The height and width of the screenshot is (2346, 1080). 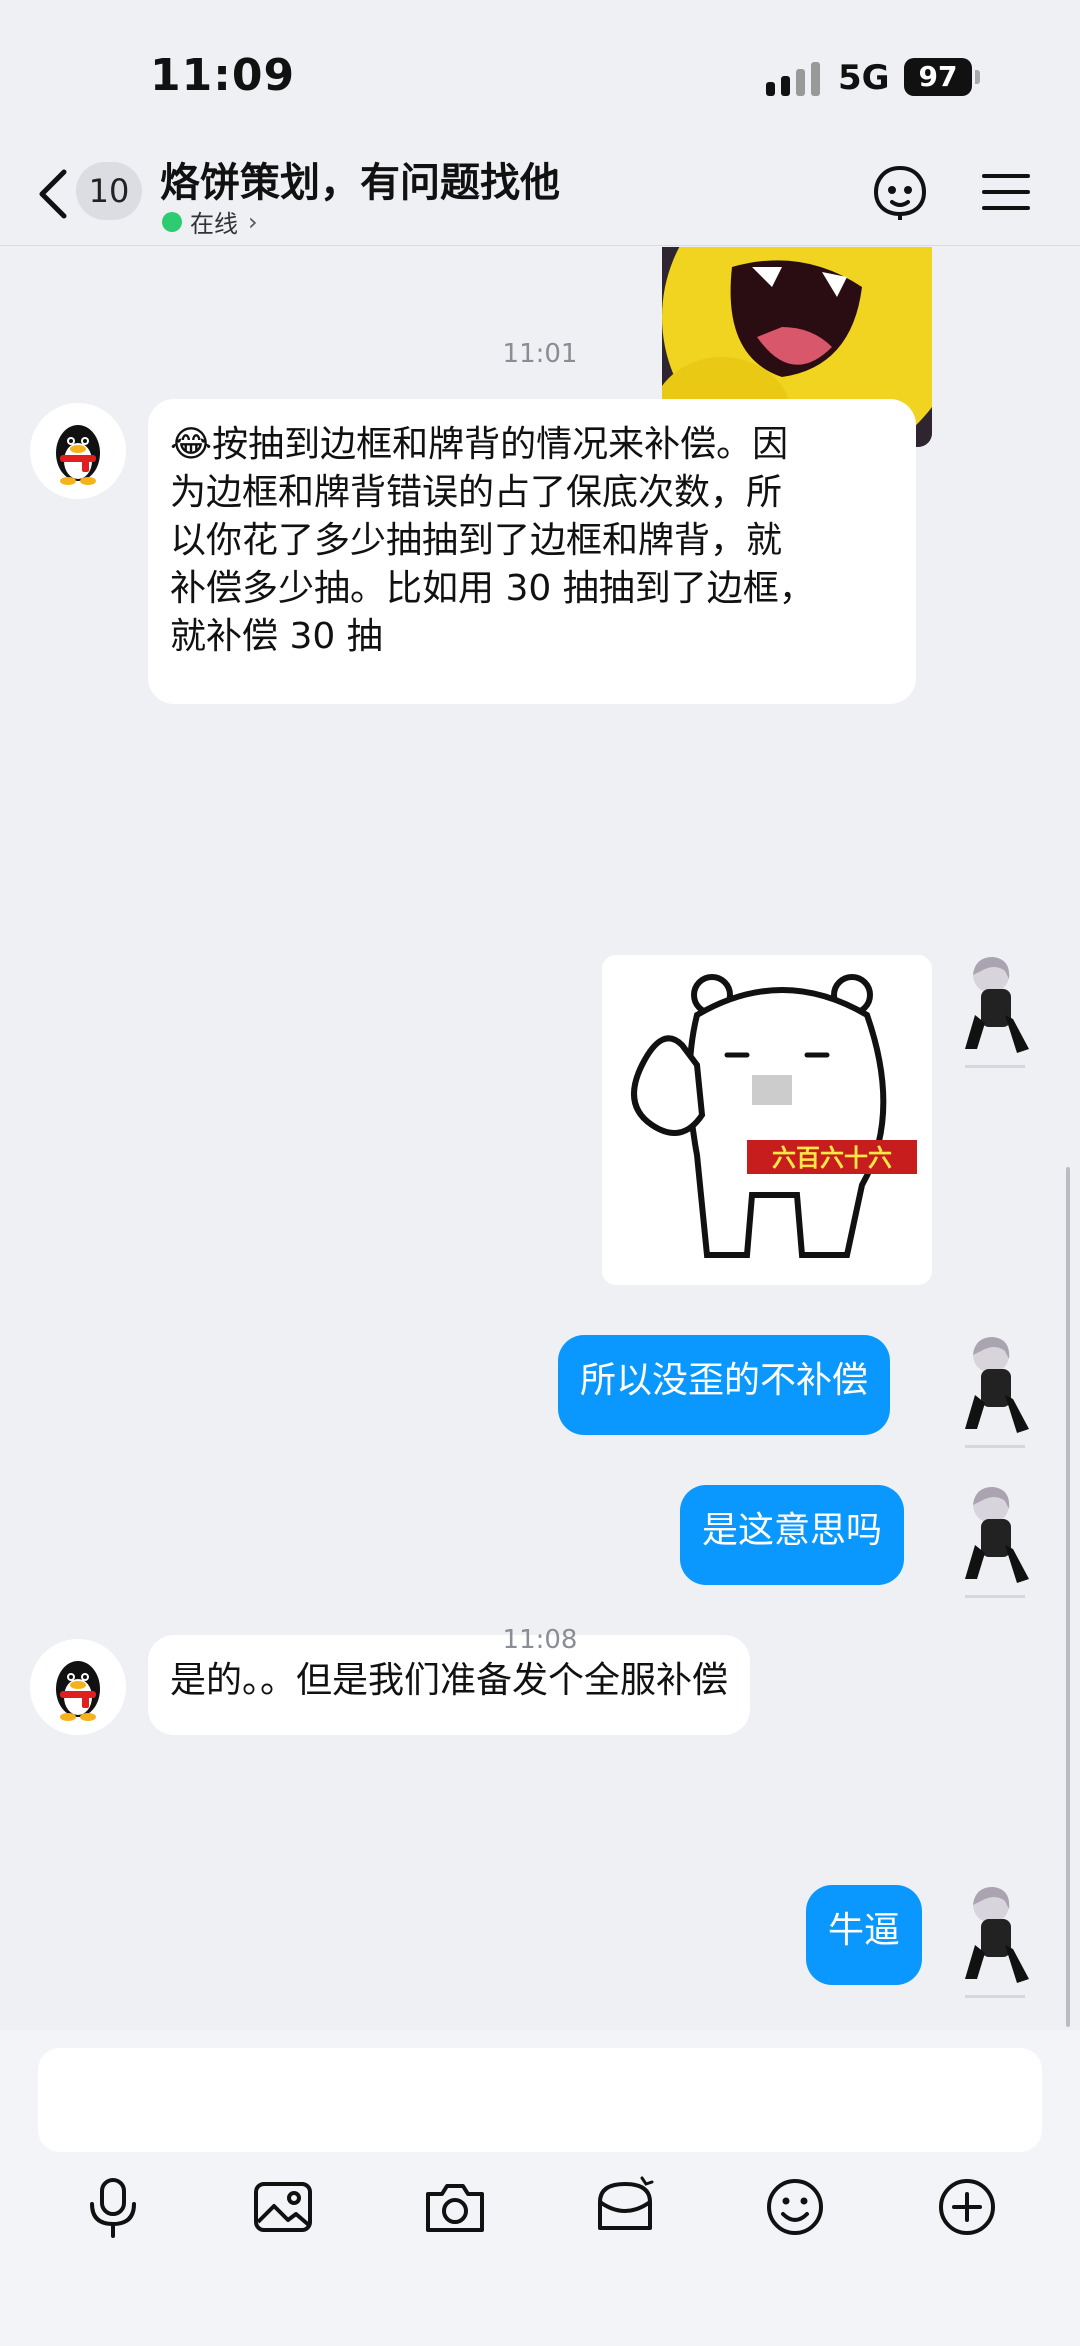 I want to click on sticker-caption: 六百六十六, so click(x=832, y=1158).